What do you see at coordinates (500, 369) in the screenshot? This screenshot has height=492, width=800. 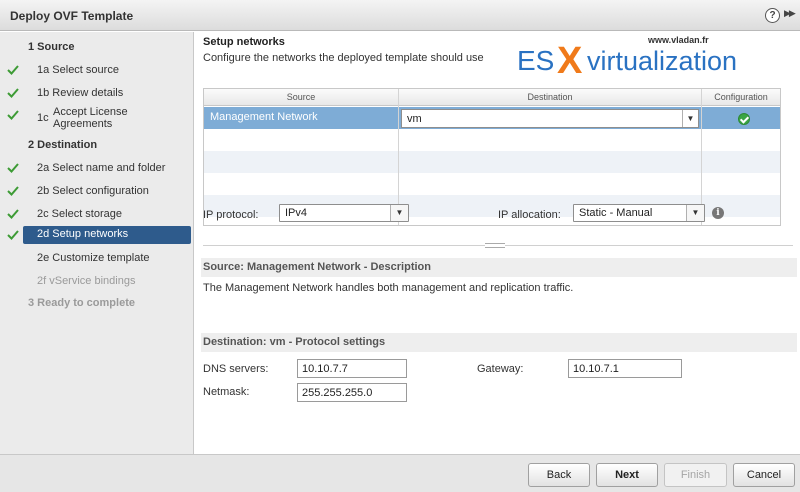 I see `gateway-label: Gateway:` at bounding box center [500, 369].